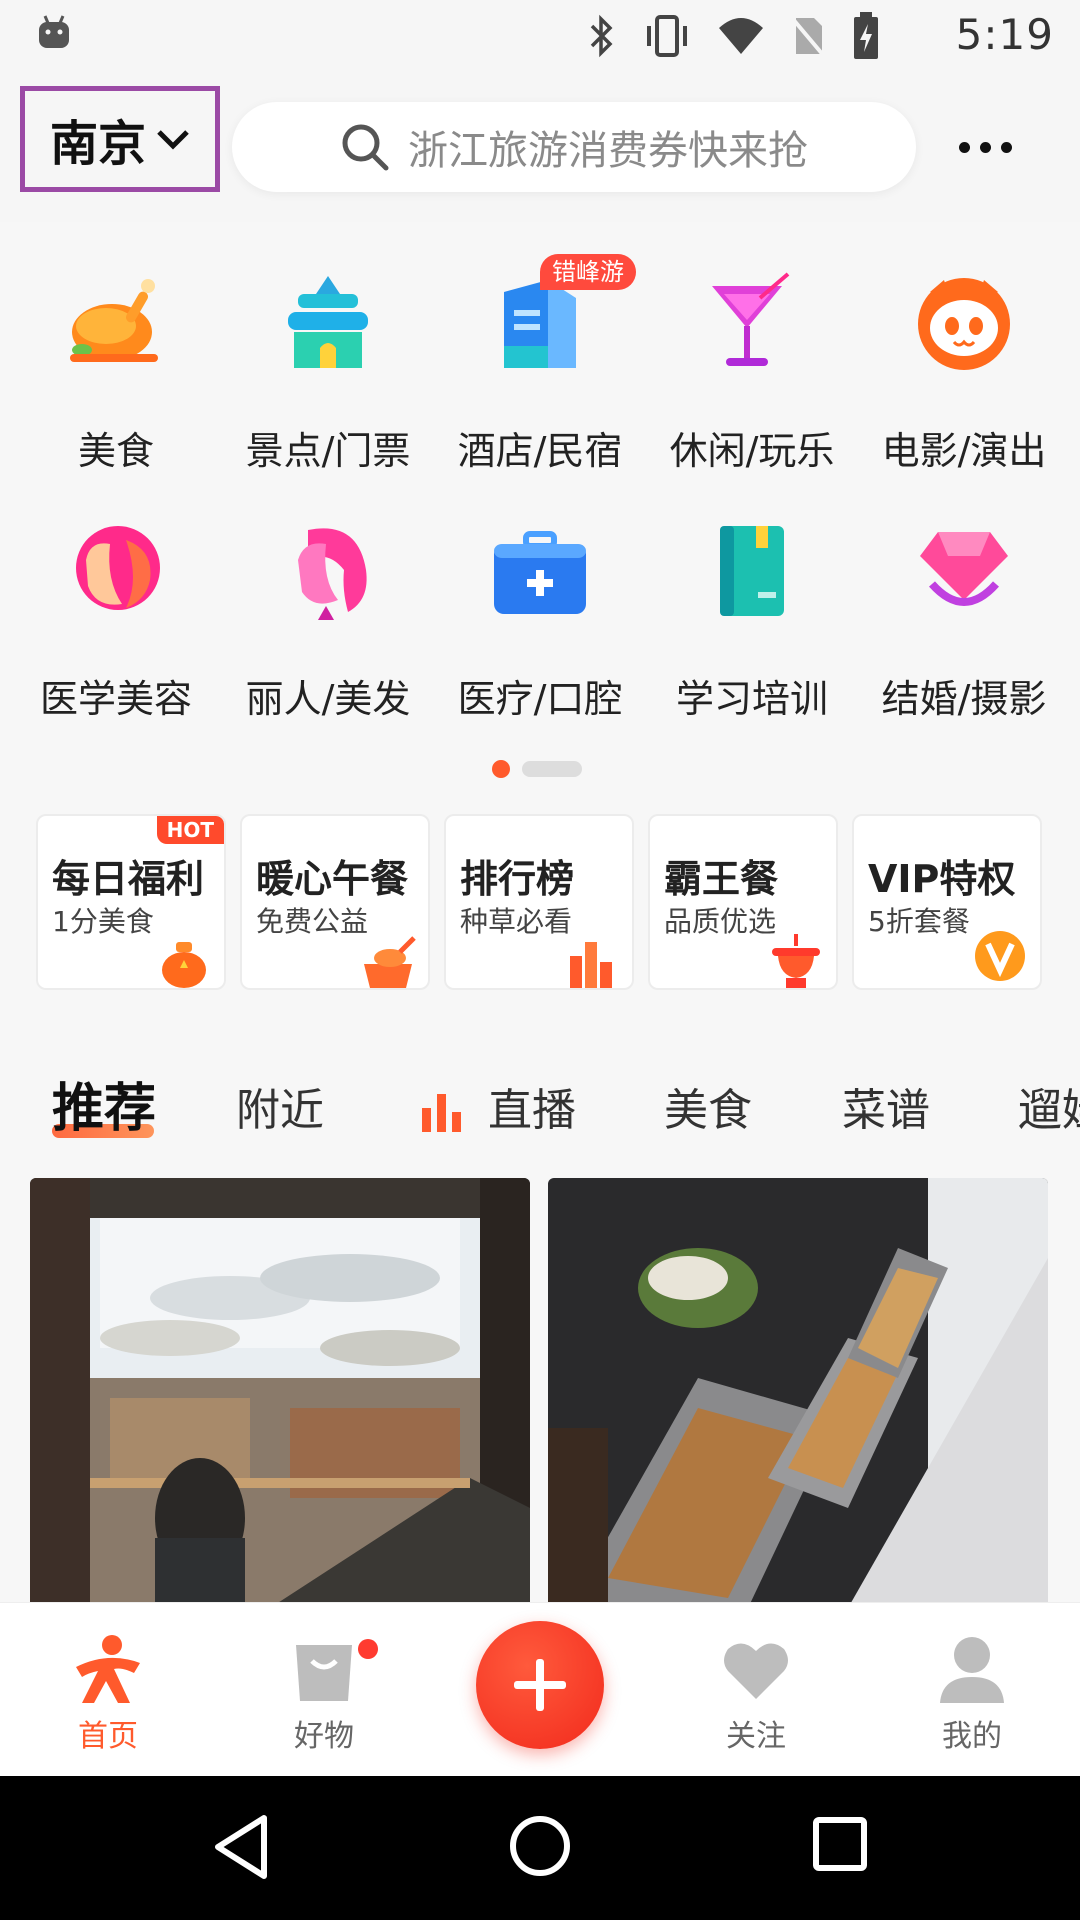 This screenshot has height=1920, width=1080. I want to click on vip-v-icon, so click(1000, 956).